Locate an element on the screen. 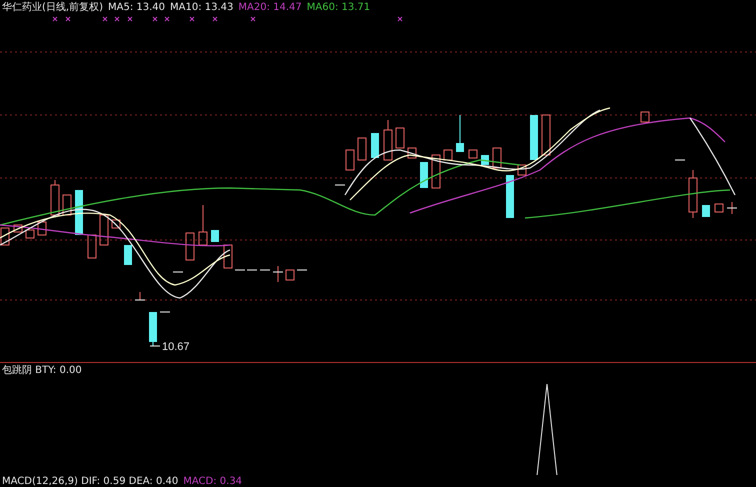 The image size is (756, 487). stock-title: 华仁药业(日线,前复权) is located at coordinates (52, 7).